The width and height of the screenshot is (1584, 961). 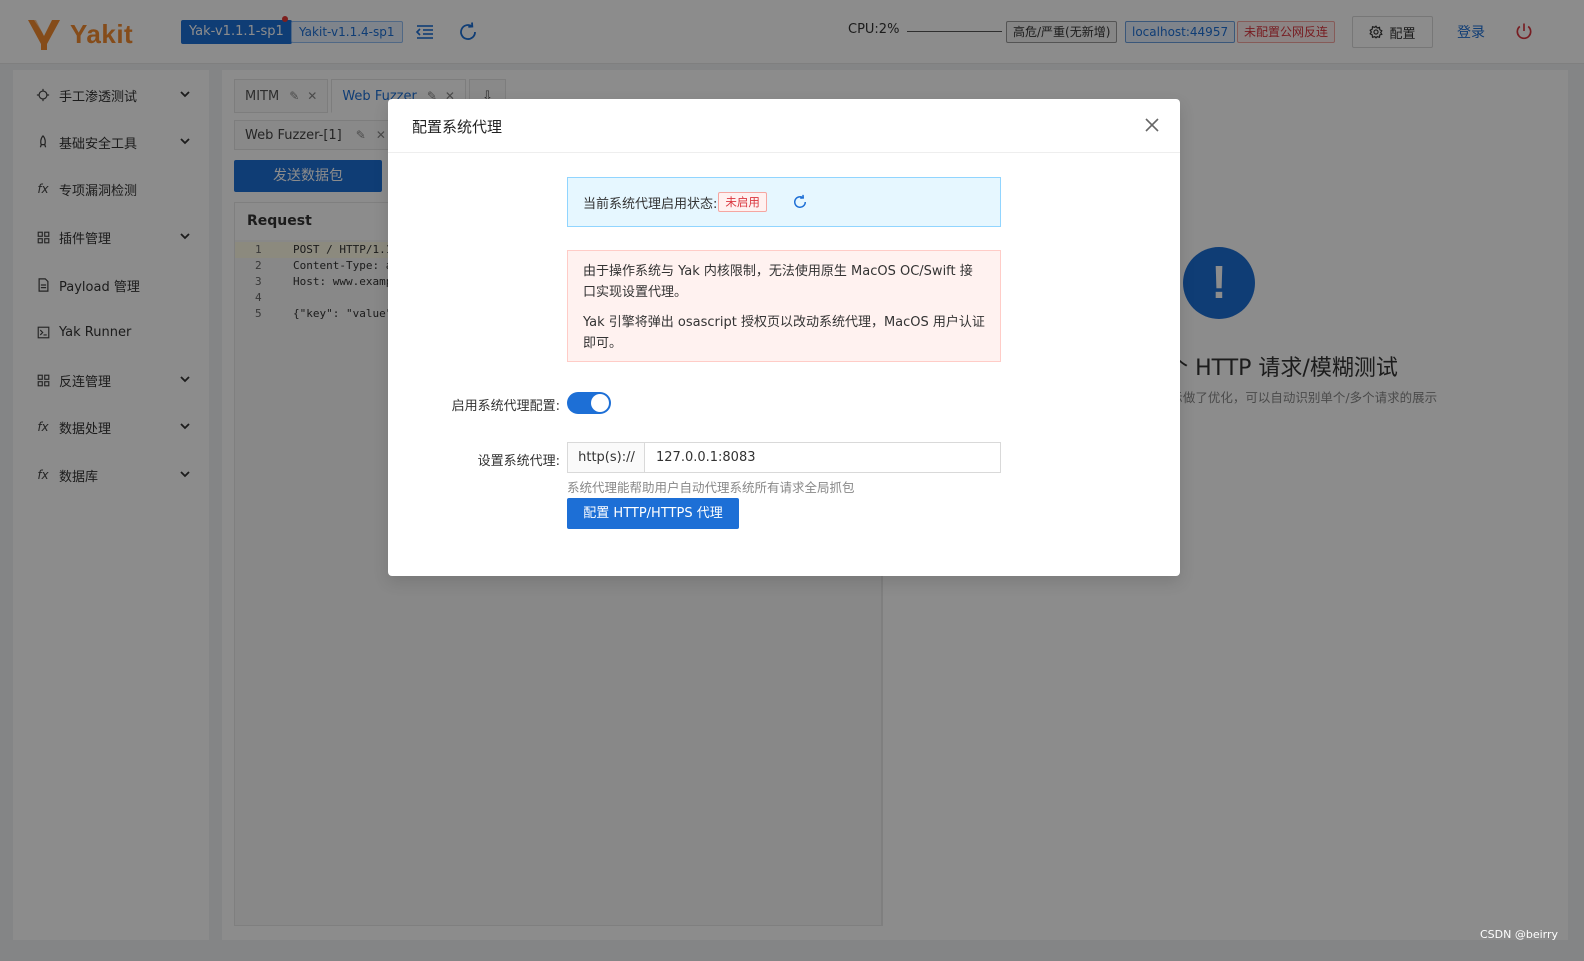 What do you see at coordinates (650, 204) in the screenshot?
I see `status-label: 当前系统代理启用状态:` at bounding box center [650, 204].